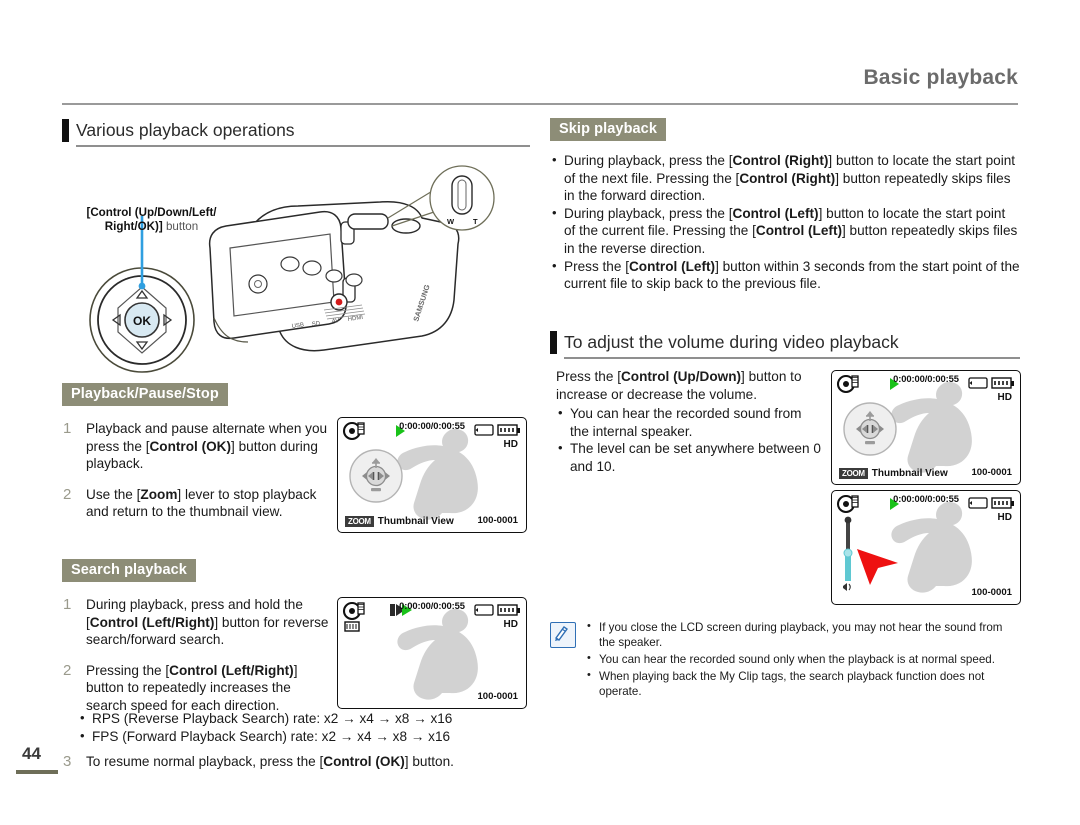  Describe the element at coordinates (142, 321) in the screenshot. I see `ok-button-label: OK` at that location.